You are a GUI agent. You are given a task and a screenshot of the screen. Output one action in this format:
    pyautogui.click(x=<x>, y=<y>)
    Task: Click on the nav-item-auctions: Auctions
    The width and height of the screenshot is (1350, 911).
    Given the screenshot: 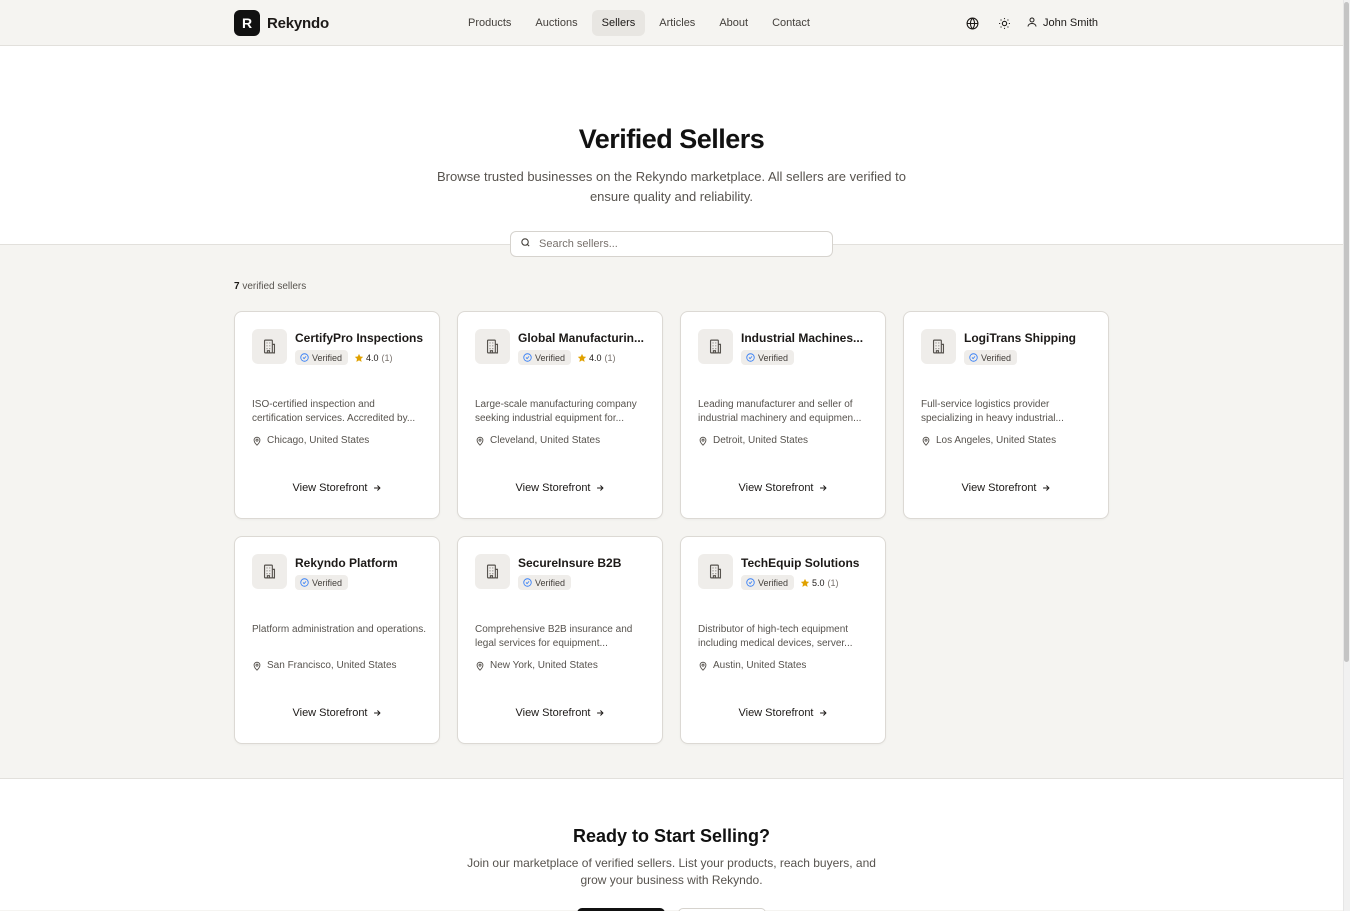 What is the action you would take?
    pyautogui.click(x=556, y=23)
    